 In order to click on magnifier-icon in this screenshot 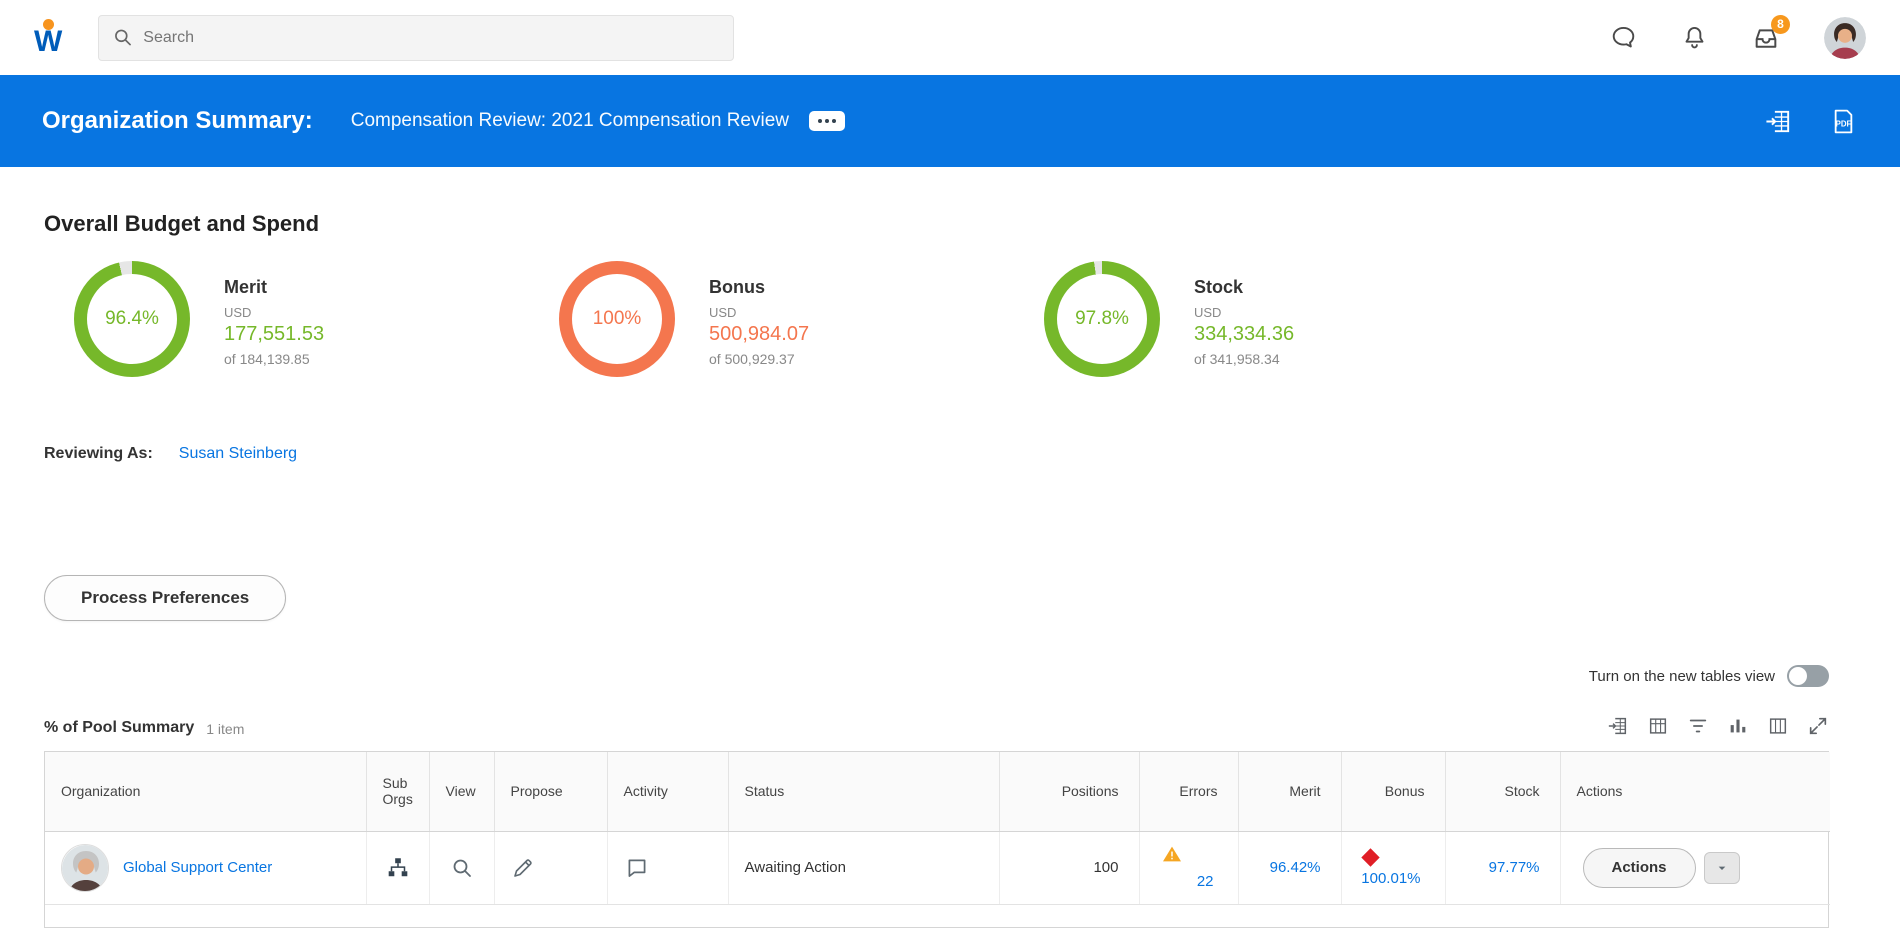, I will do `click(462, 868)`.